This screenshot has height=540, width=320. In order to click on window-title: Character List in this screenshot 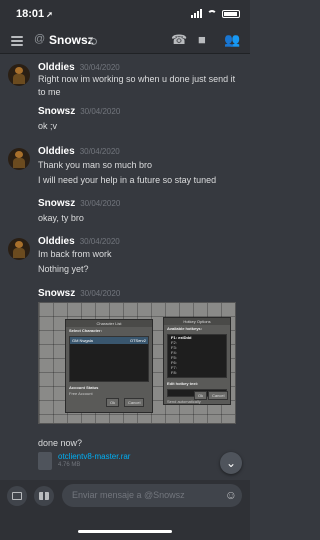, I will do `click(109, 323)`.